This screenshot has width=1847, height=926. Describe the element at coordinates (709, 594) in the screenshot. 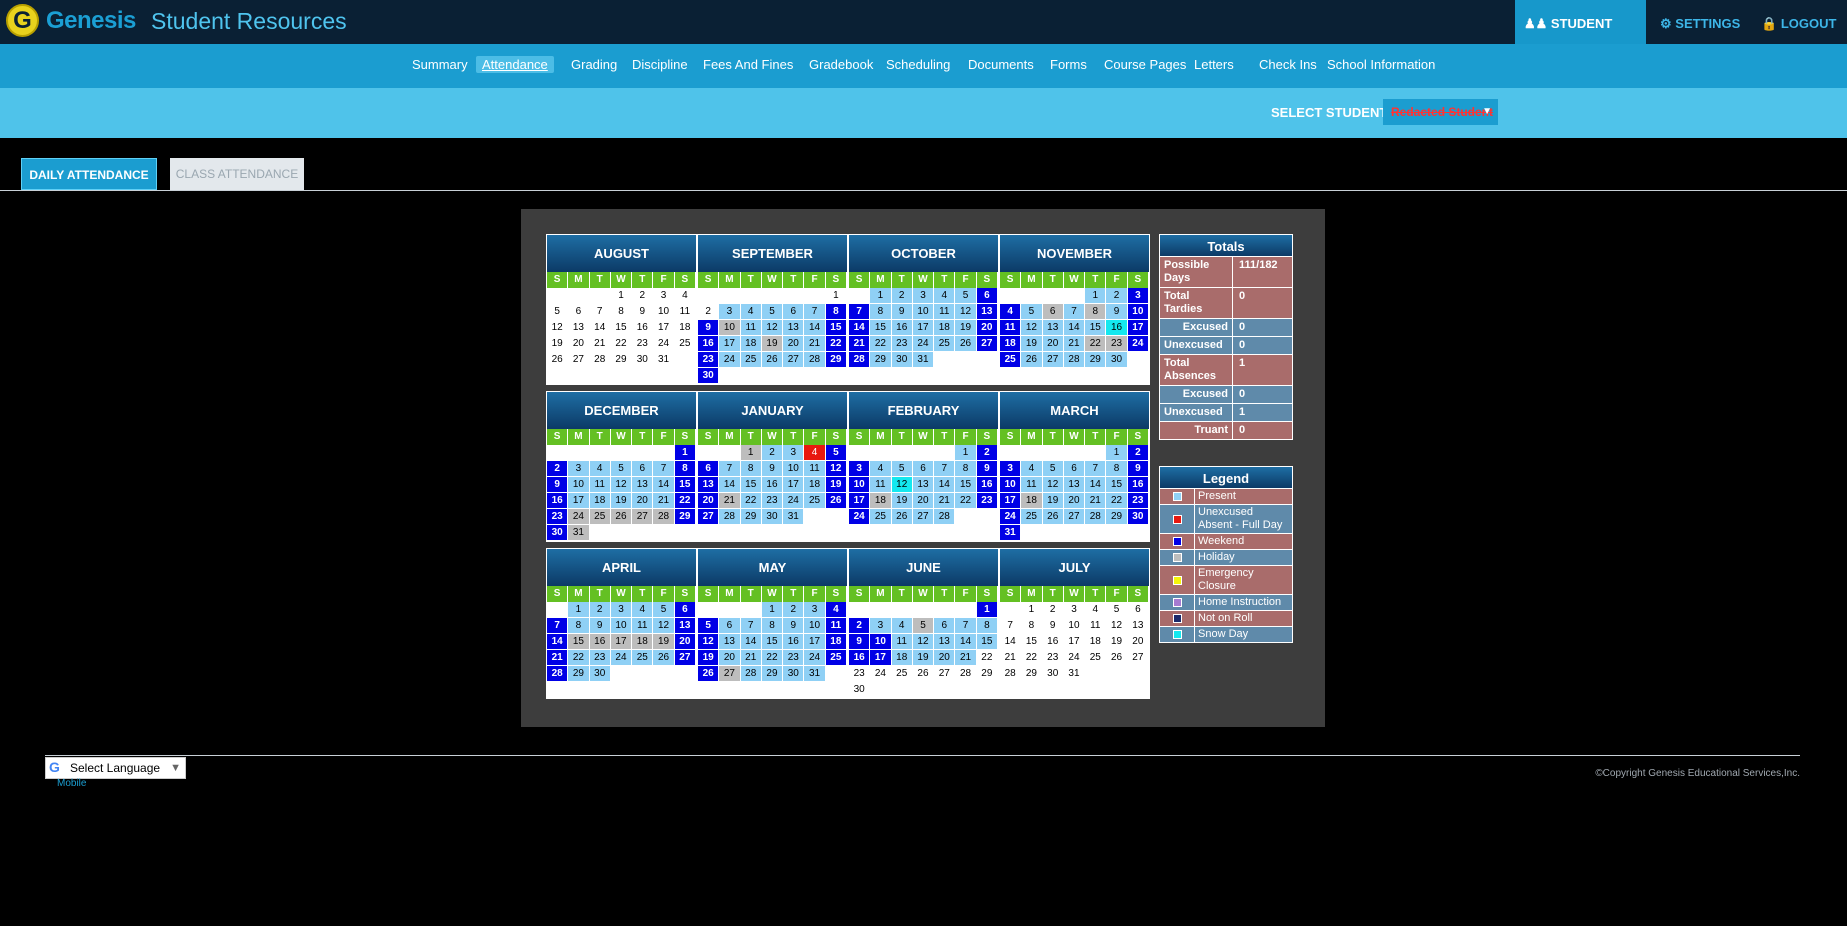

I see `weekday-label: S` at that location.